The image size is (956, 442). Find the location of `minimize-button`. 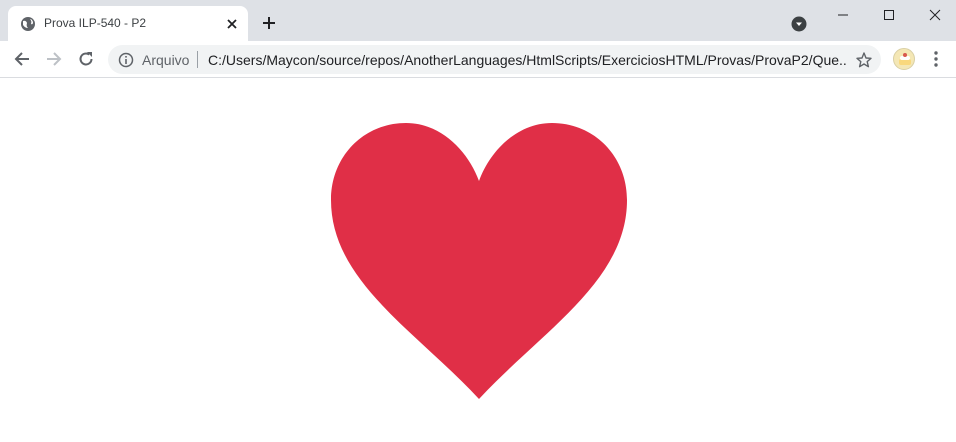

minimize-button is located at coordinates (843, 15).